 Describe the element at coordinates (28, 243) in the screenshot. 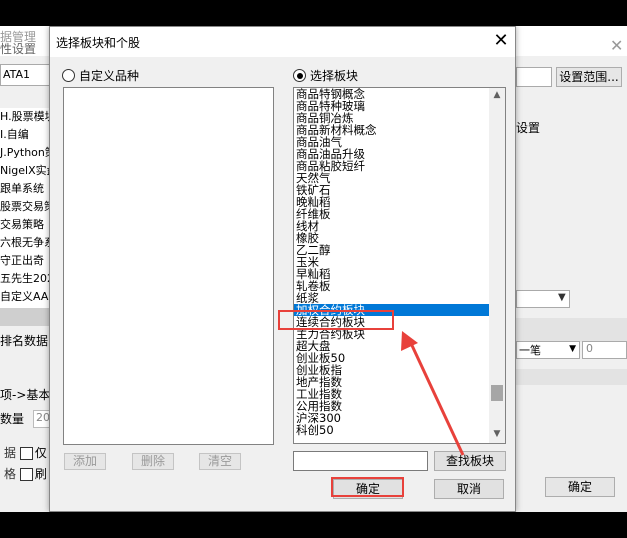

I see `background-list-item: 六根无争系` at that location.